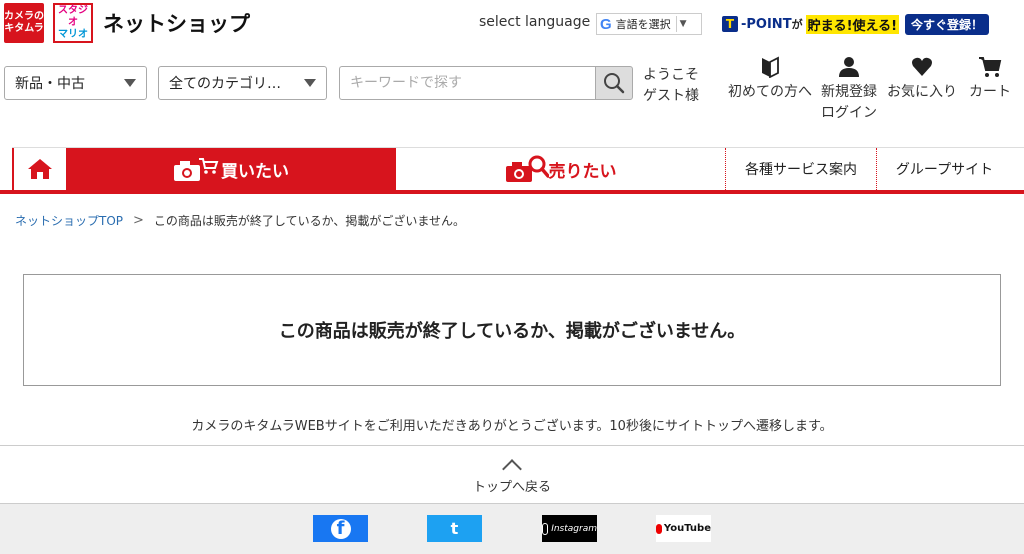  I want to click on nav-buy: 買いたい, so click(231, 169).